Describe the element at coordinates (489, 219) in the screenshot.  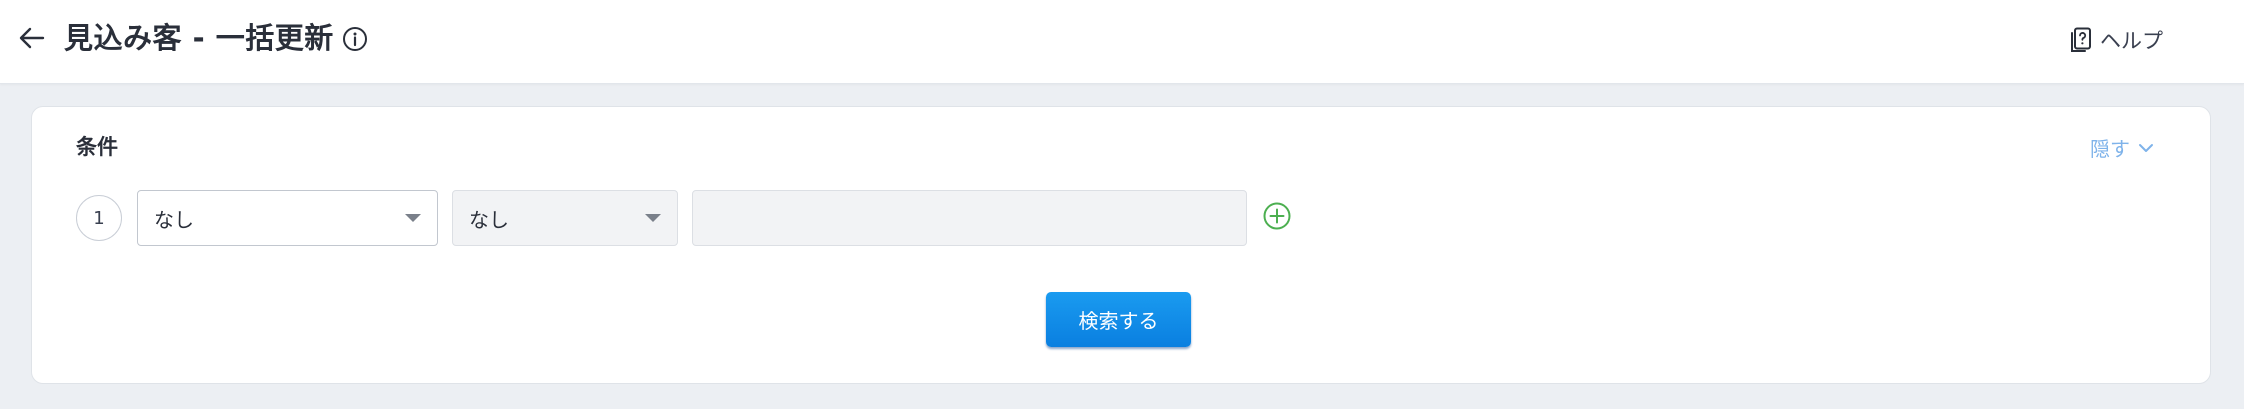
I see `operator-select-value: なし` at that location.